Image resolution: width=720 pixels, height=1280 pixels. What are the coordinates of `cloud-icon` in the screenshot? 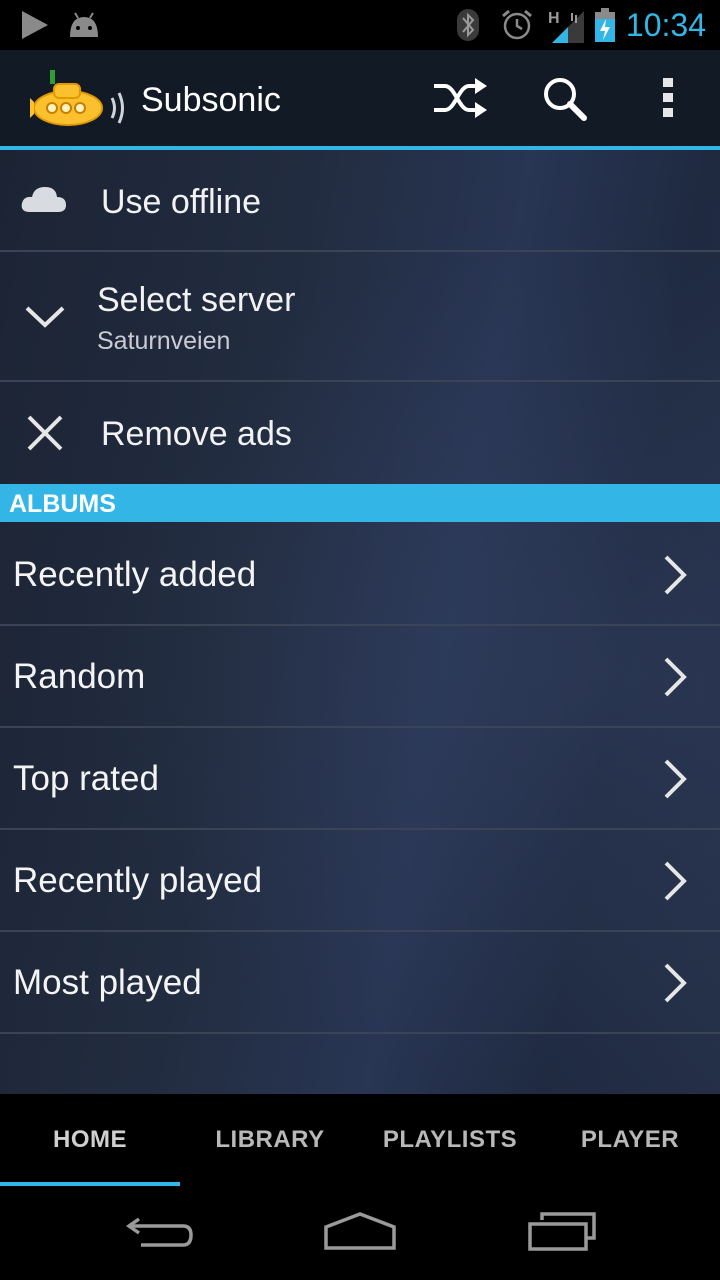 It's located at (44, 199).